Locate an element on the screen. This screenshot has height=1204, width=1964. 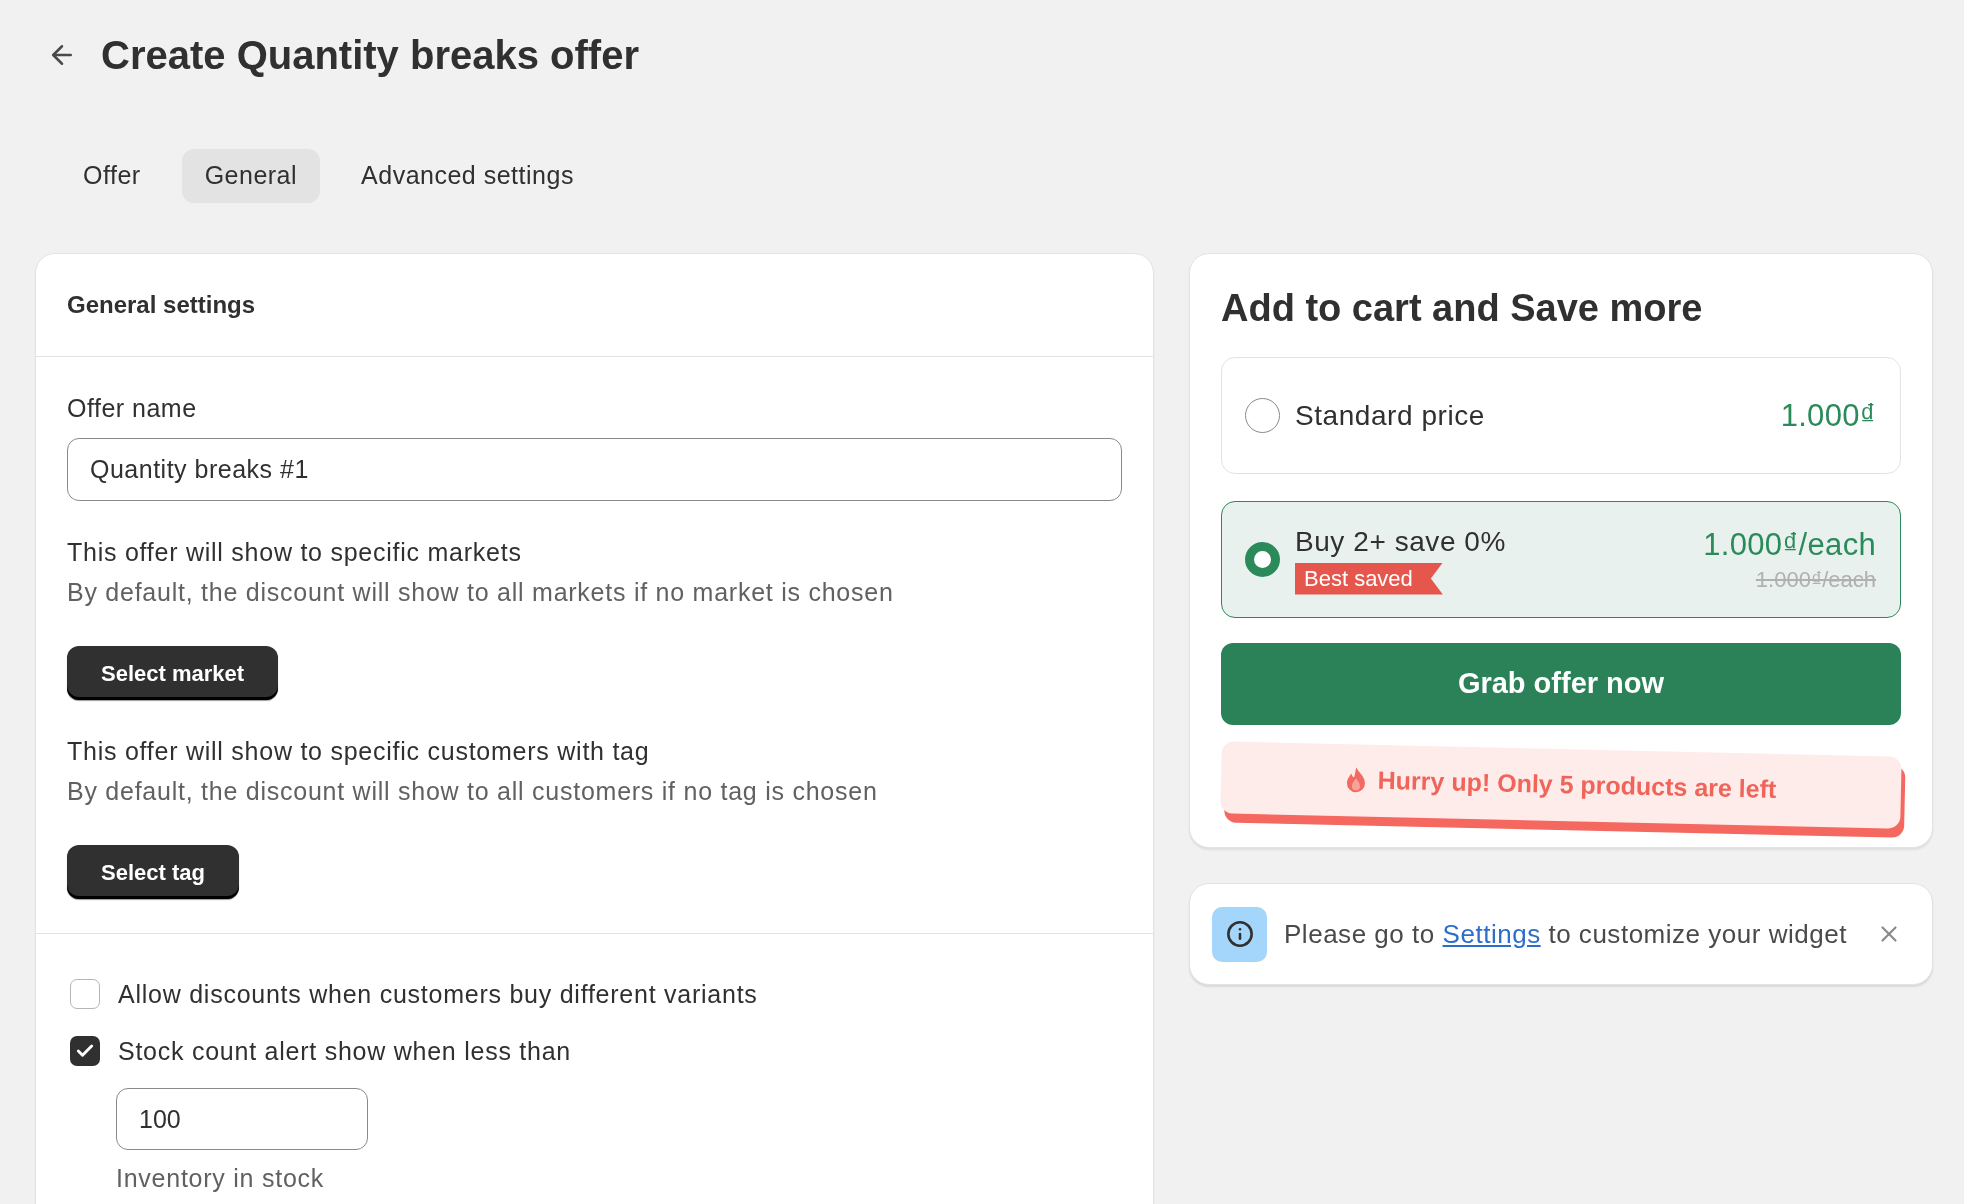
stock-alert-text: Hurry up! Only 5 products are left is located at coordinates (1577, 785).